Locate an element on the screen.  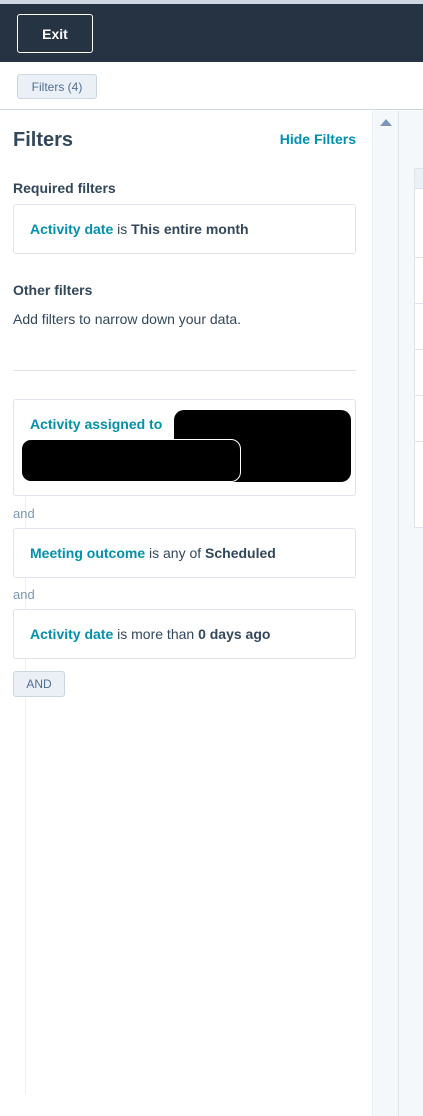
filter-property: Meeting outcome is located at coordinates (88, 553).